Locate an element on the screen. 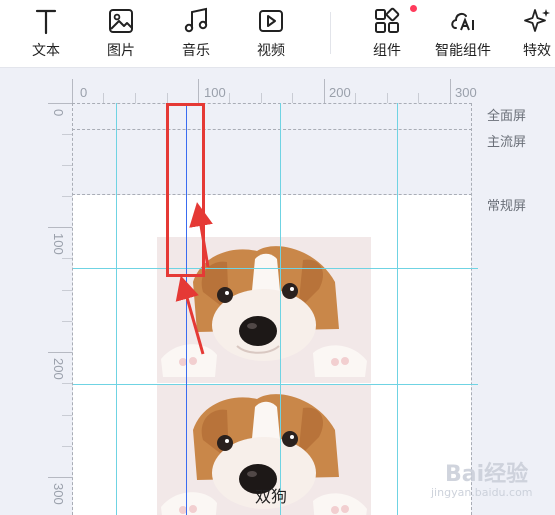 This screenshot has width=555, height=515. watermark: Bai经验 jingyan.baidu.com is located at coordinates (487, 481).